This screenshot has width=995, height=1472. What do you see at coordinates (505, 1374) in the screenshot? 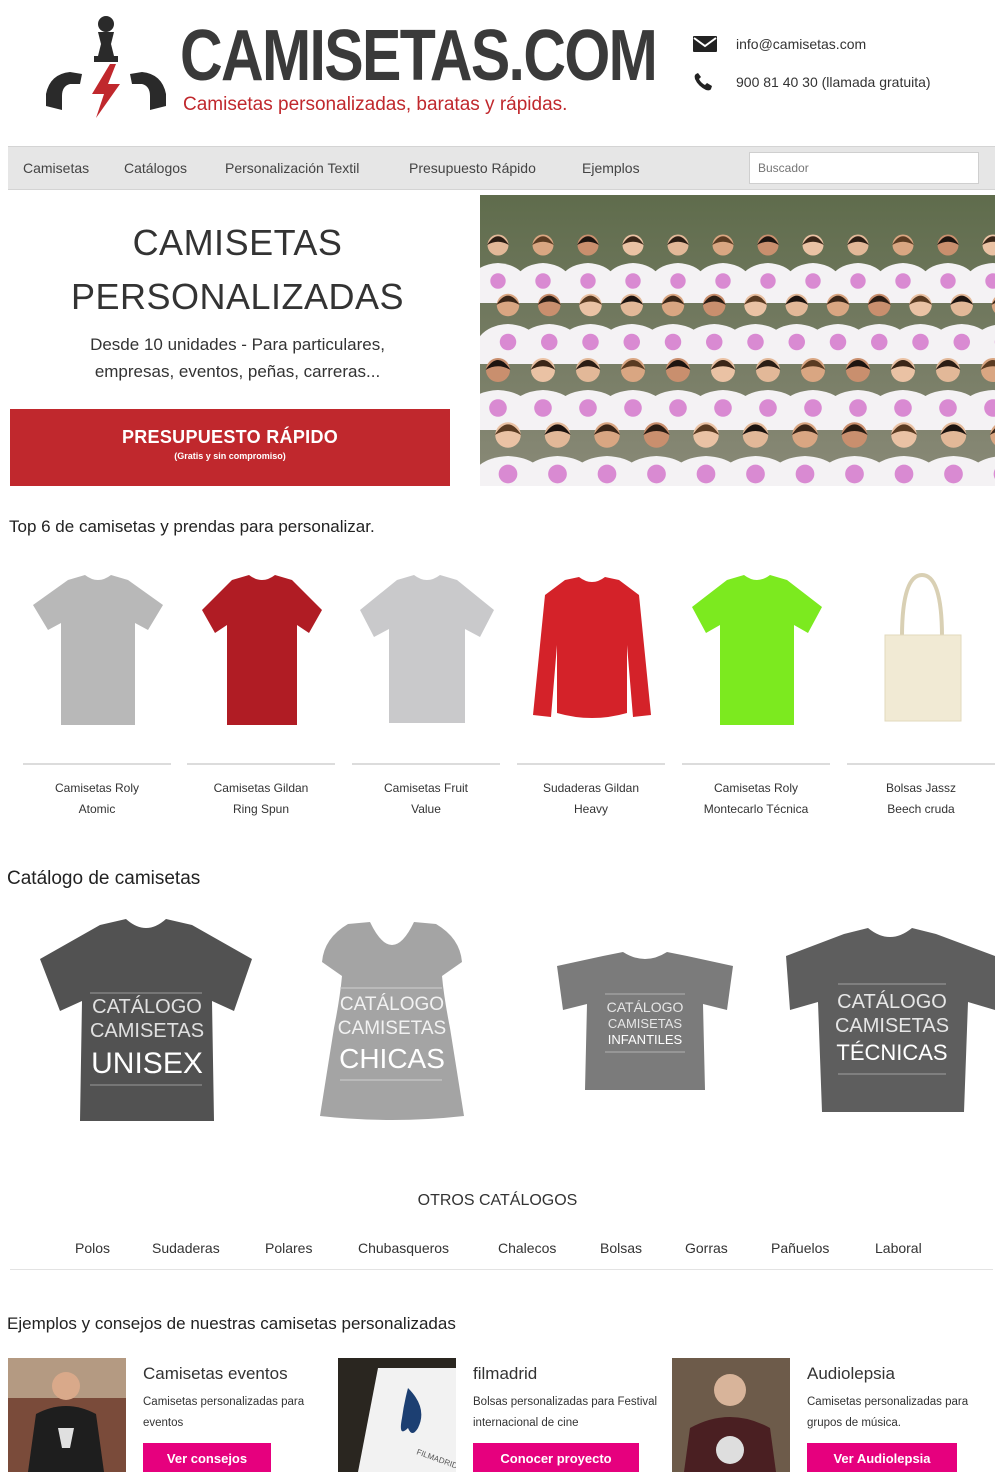
I see `example-title: filmadrid` at bounding box center [505, 1374].